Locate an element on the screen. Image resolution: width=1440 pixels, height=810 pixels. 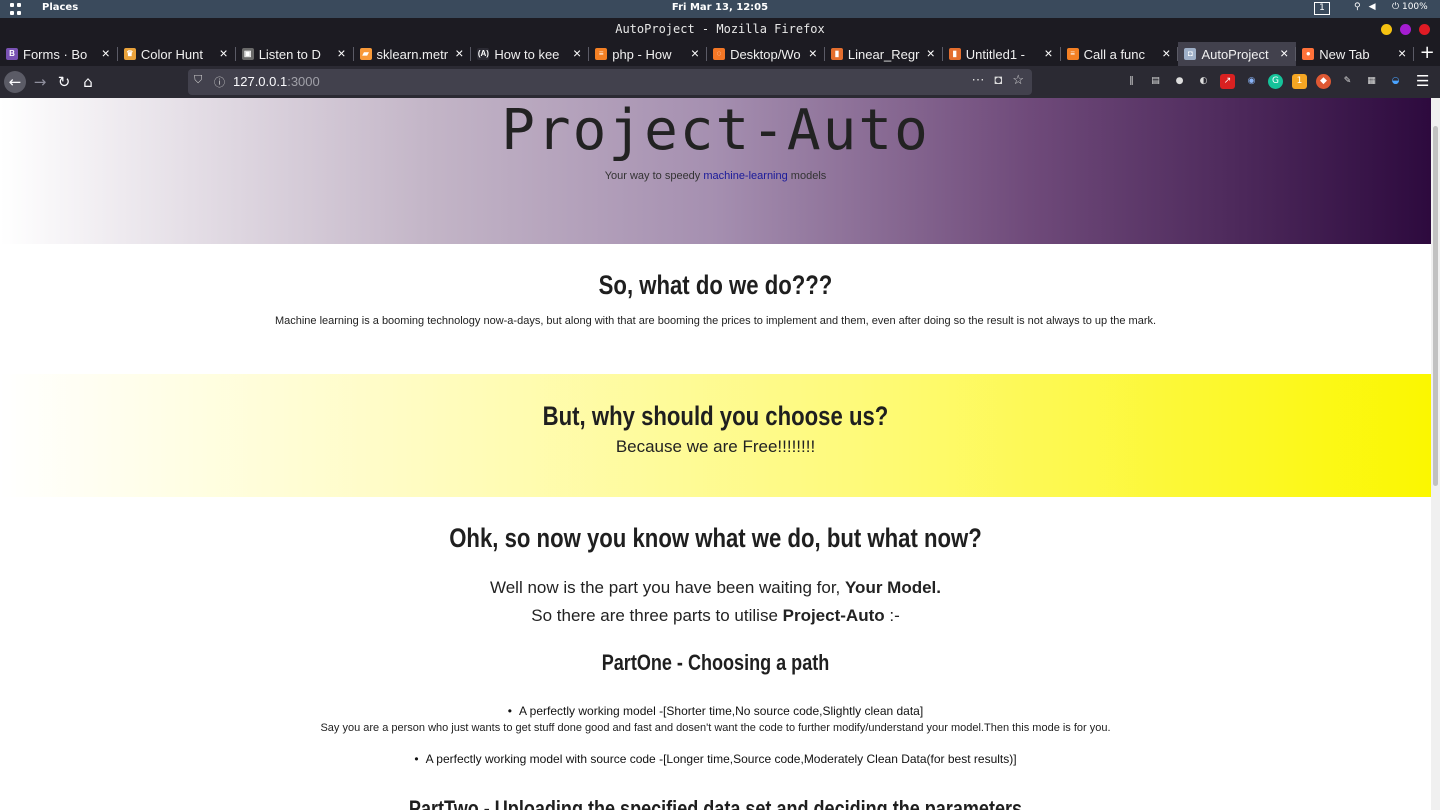
back-button: ← is located at coordinates (15, 82).